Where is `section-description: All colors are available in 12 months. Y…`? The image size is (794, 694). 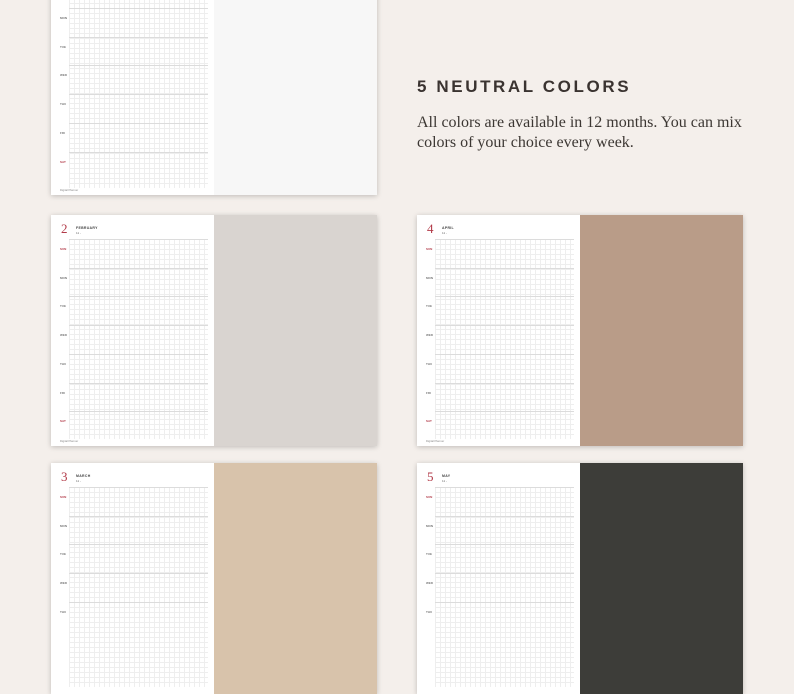
section-description: All colors are available in 12 months. Y… is located at coordinates (579, 132).